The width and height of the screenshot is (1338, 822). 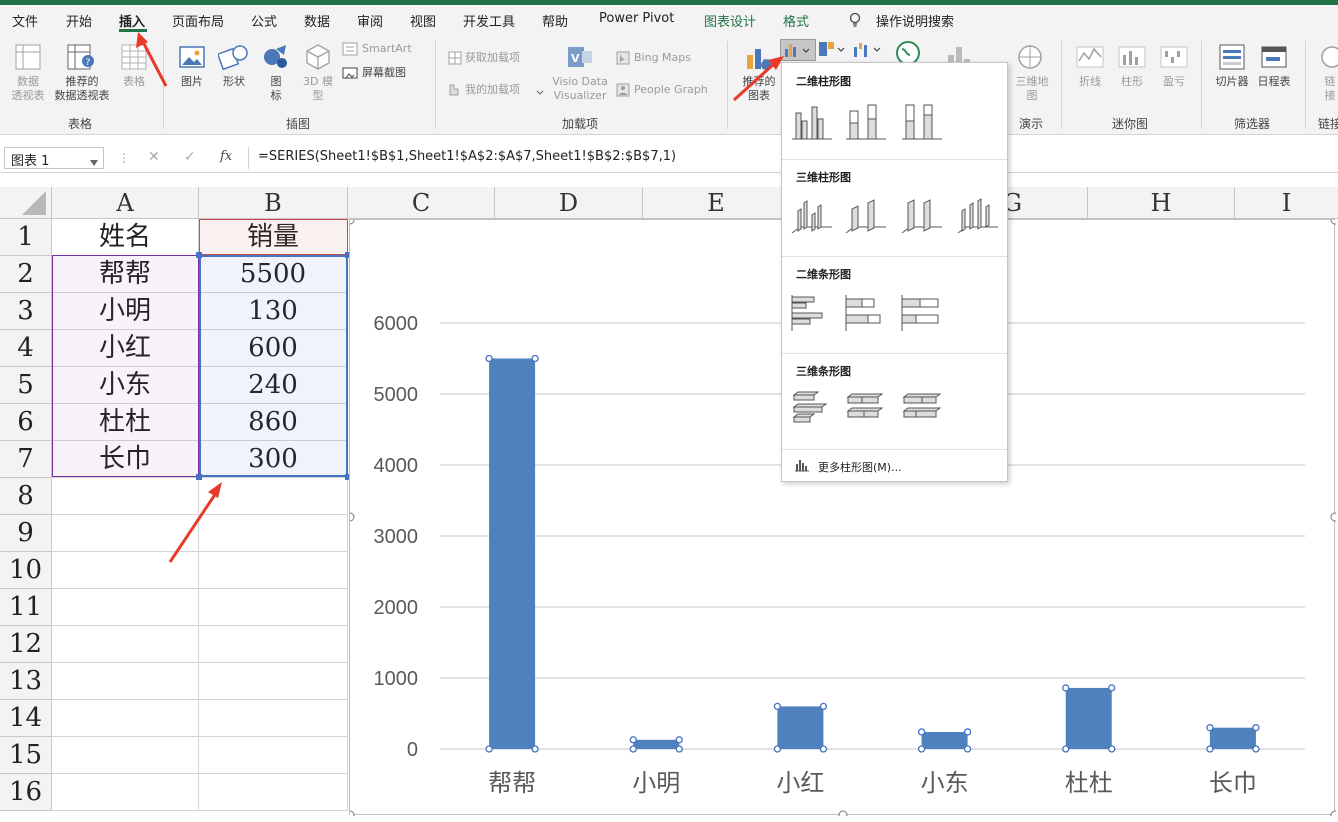 I want to click on cell-b13, so click(x=273, y=681).